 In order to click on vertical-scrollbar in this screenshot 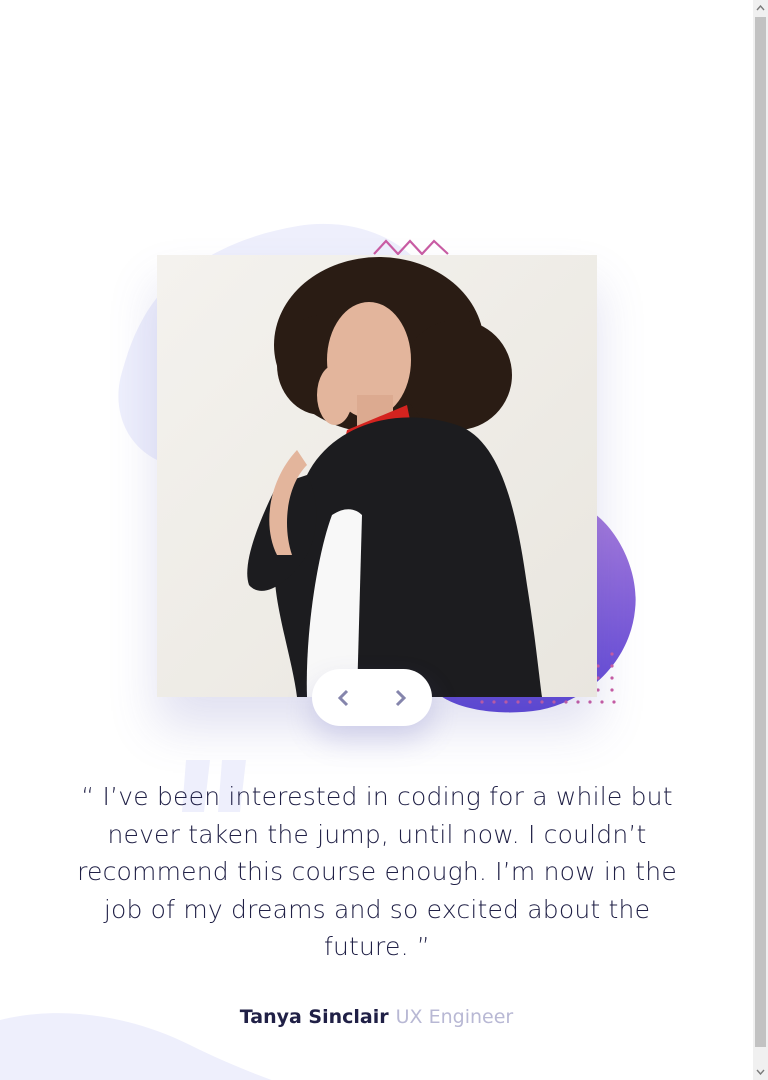, I will do `click(760, 540)`.